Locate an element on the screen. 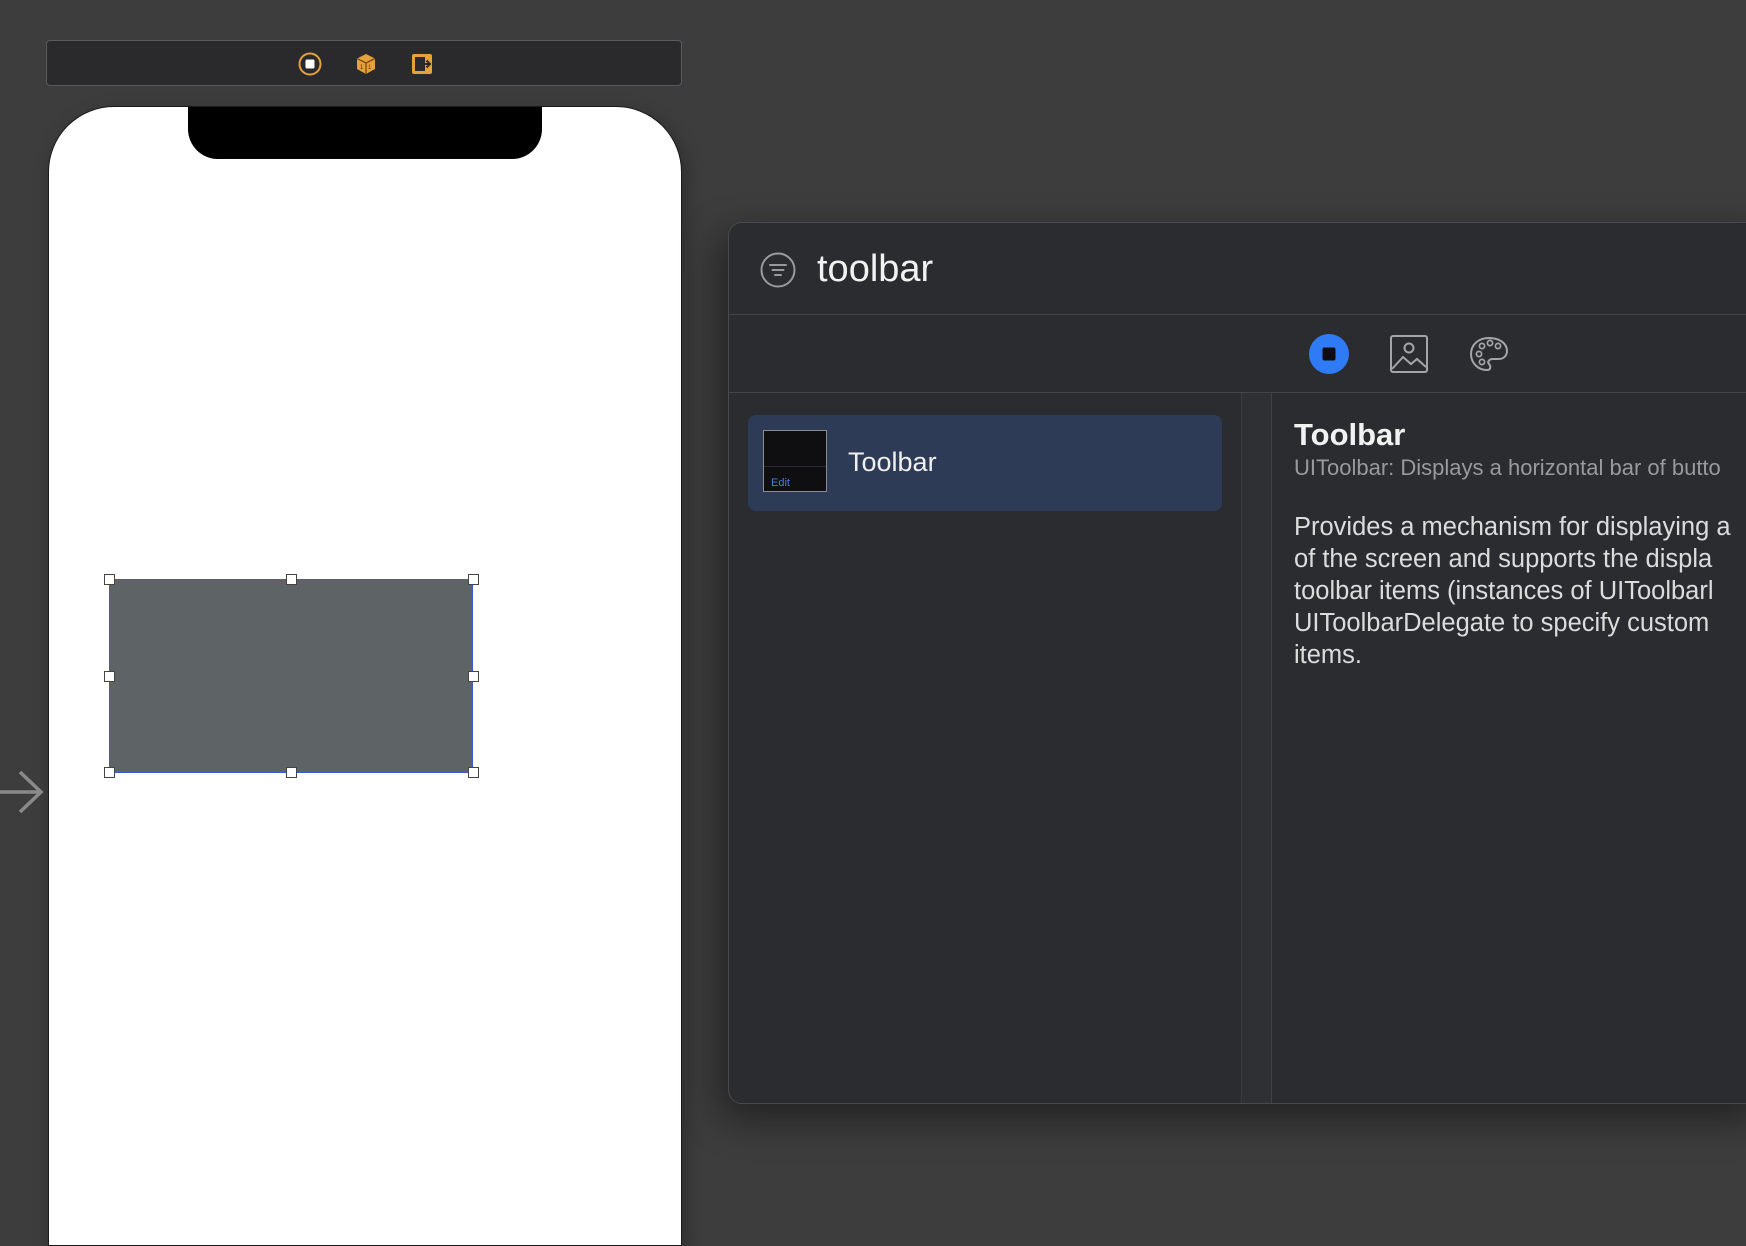  library-segment-bar is located at coordinates (1237, 354).